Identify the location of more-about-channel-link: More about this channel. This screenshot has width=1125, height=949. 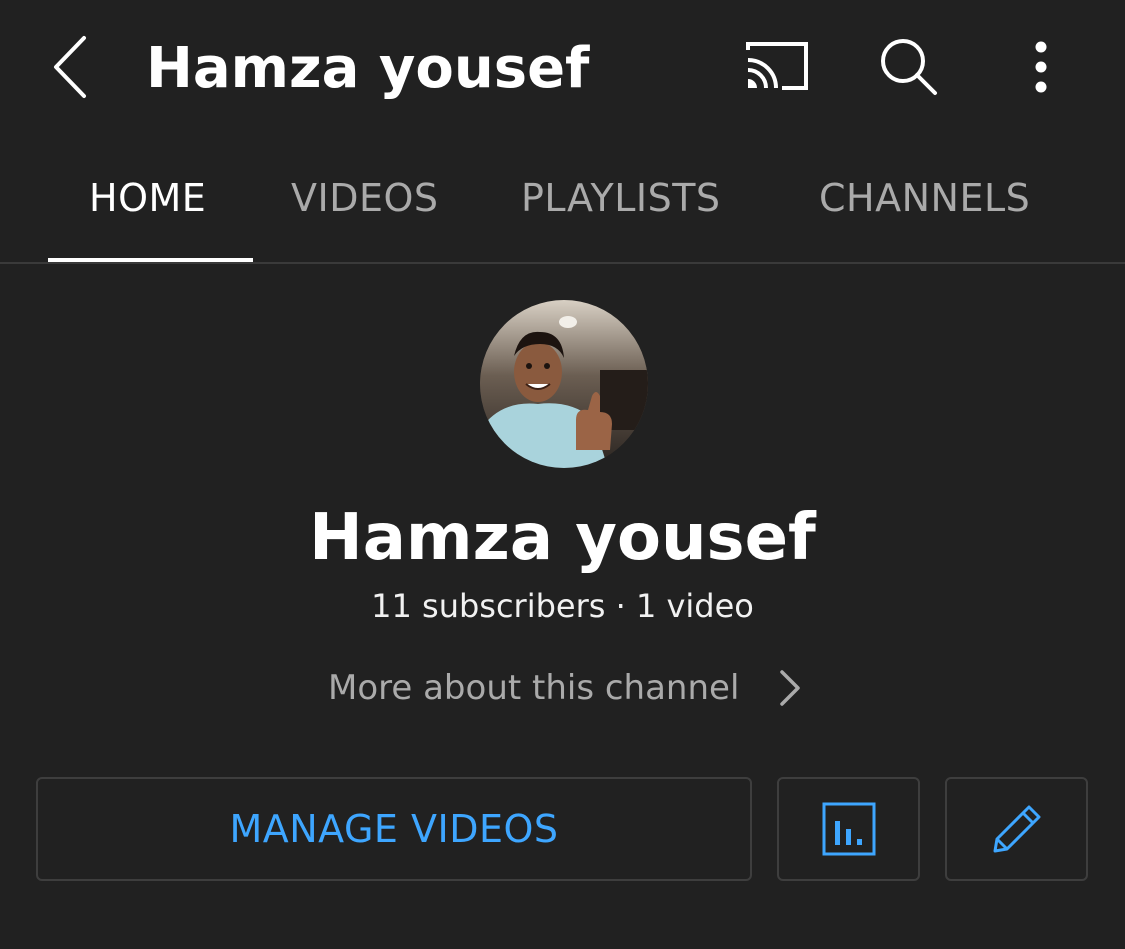
(565, 688).